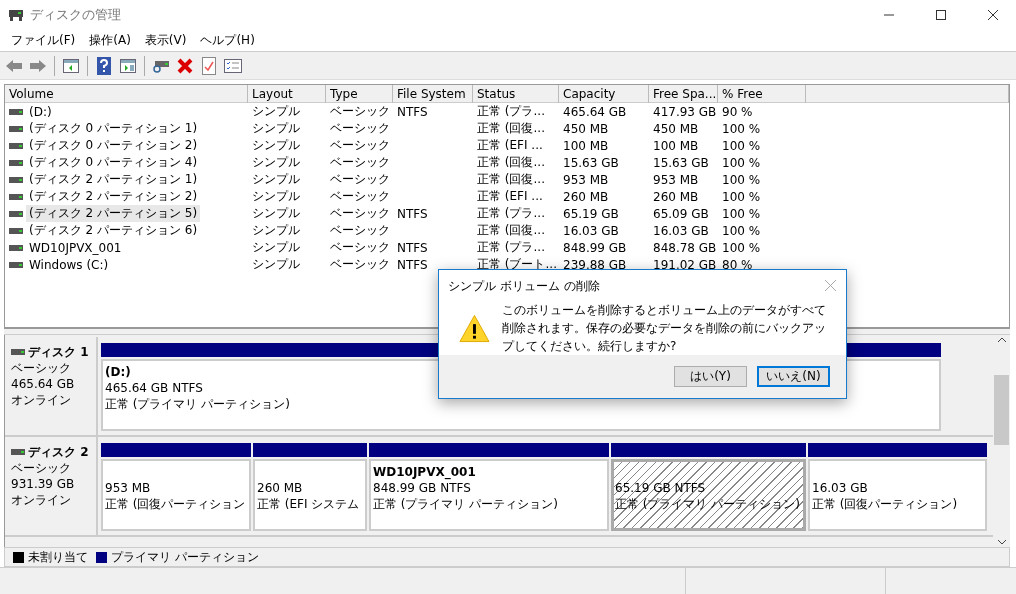 The height and width of the screenshot is (594, 1016). What do you see at coordinates (43, 384) in the screenshot?
I see `disk-size: 465.64 GB` at bounding box center [43, 384].